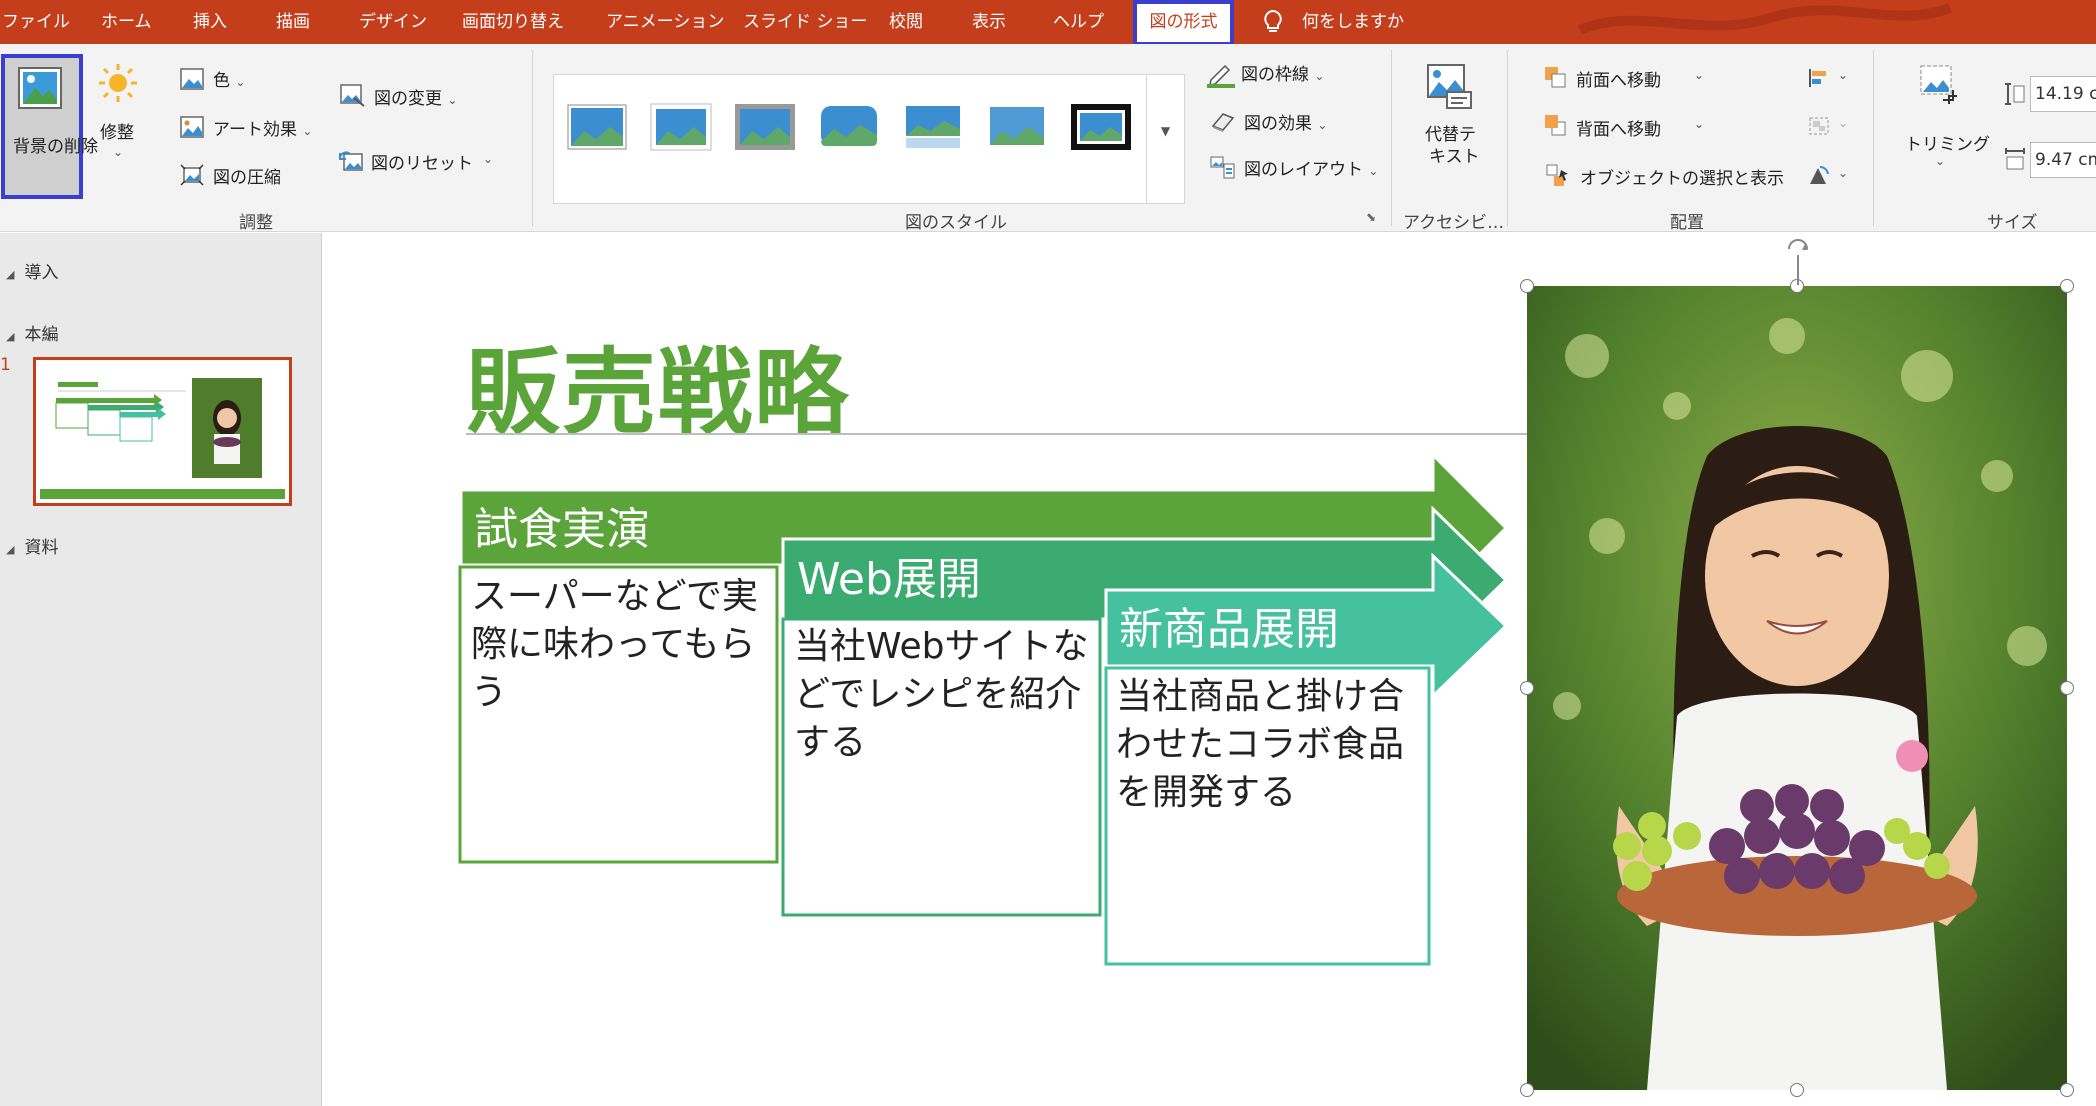 The height and width of the screenshot is (1106, 2096). What do you see at coordinates (1527, 286) in the screenshot?
I see `resize-handle-top-left` at bounding box center [1527, 286].